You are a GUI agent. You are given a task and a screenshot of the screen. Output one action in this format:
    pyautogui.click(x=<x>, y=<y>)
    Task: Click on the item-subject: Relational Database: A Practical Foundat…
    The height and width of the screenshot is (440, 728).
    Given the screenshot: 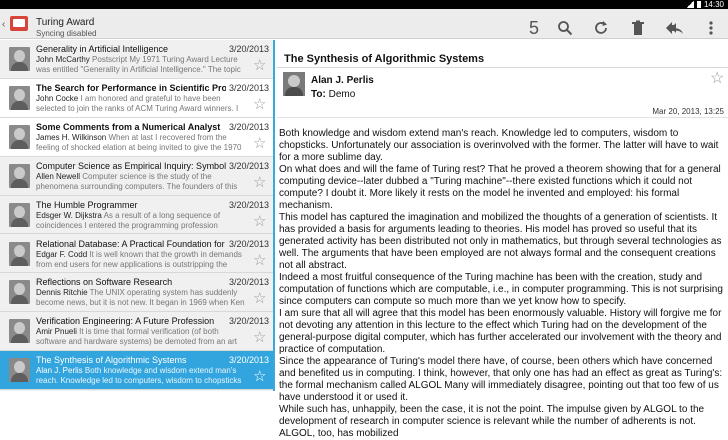 What is the action you would take?
    pyautogui.click(x=131, y=243)
    